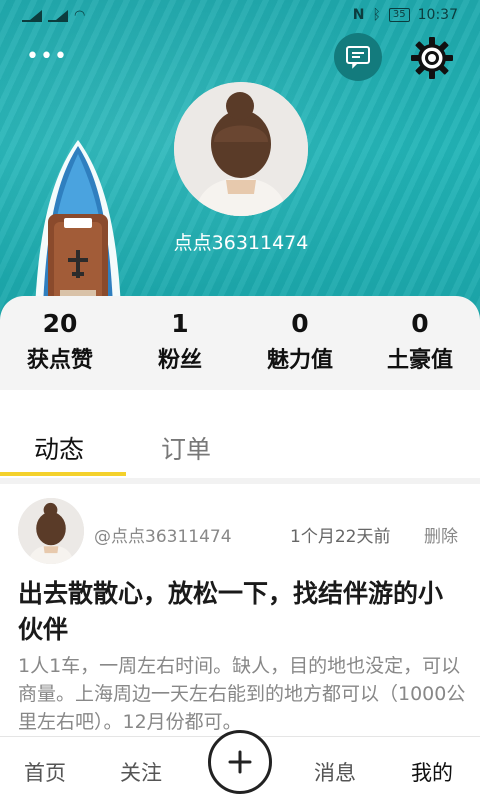 This screenshot has width=480, height=800. Describe the element at coordinates (432, 772) in the screenshot. I see `nav-me: 我的` at that location.